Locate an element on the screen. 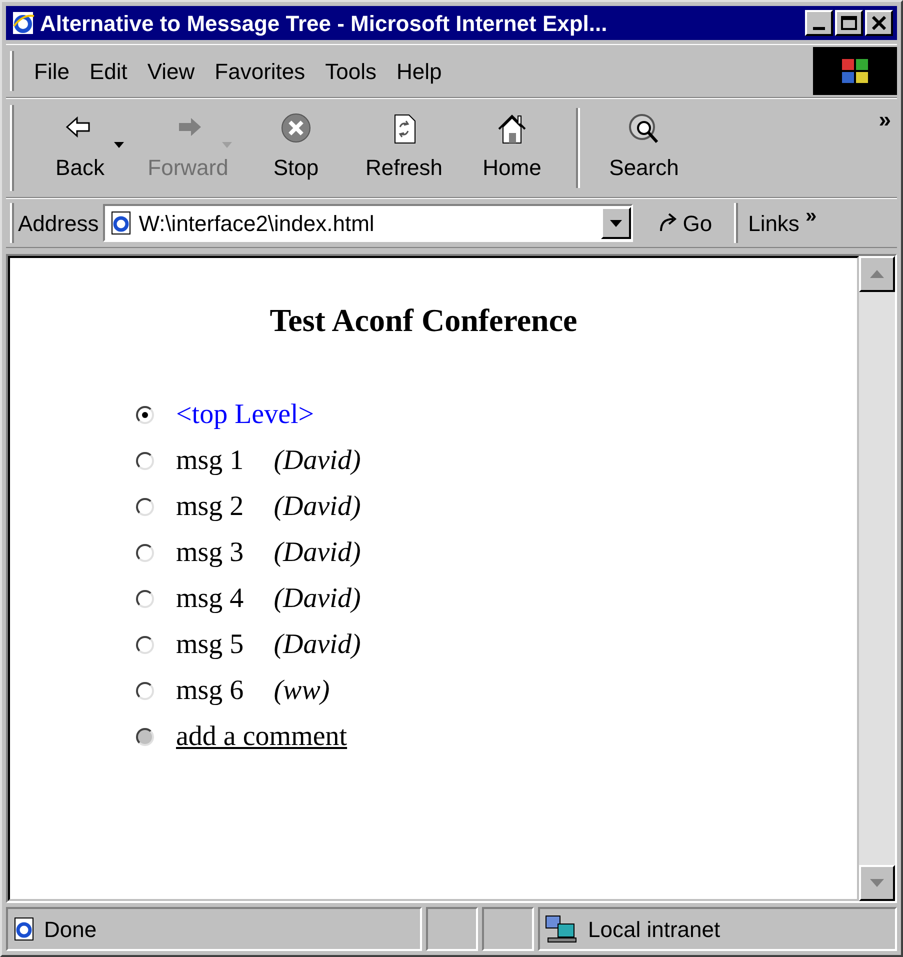 This screenshot has height=957, width=903. menu-item: Tools is located at coordinates (351, 71).